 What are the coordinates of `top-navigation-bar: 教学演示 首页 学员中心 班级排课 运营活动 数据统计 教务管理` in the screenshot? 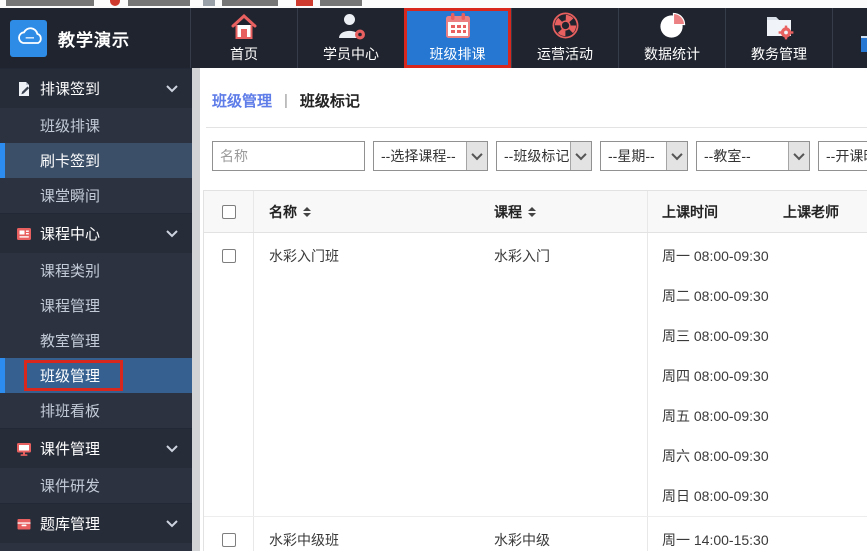 It's located at (433, 38).